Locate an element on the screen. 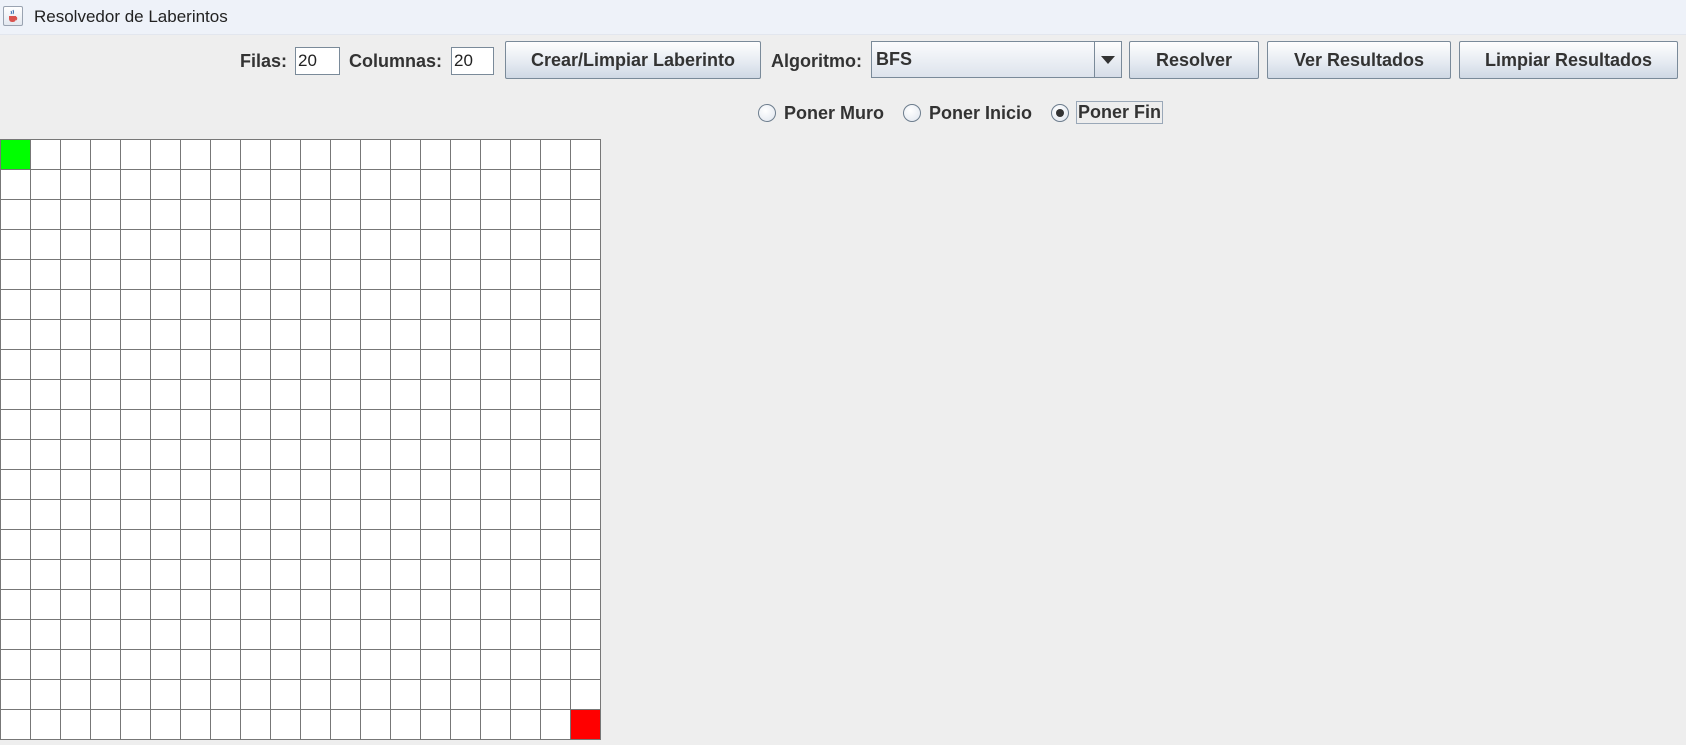 Image resolution: width=1686 pixels, height=745 pixels. clear-results-button: Limpiar Resultados is located at coordinates (1568, 60).